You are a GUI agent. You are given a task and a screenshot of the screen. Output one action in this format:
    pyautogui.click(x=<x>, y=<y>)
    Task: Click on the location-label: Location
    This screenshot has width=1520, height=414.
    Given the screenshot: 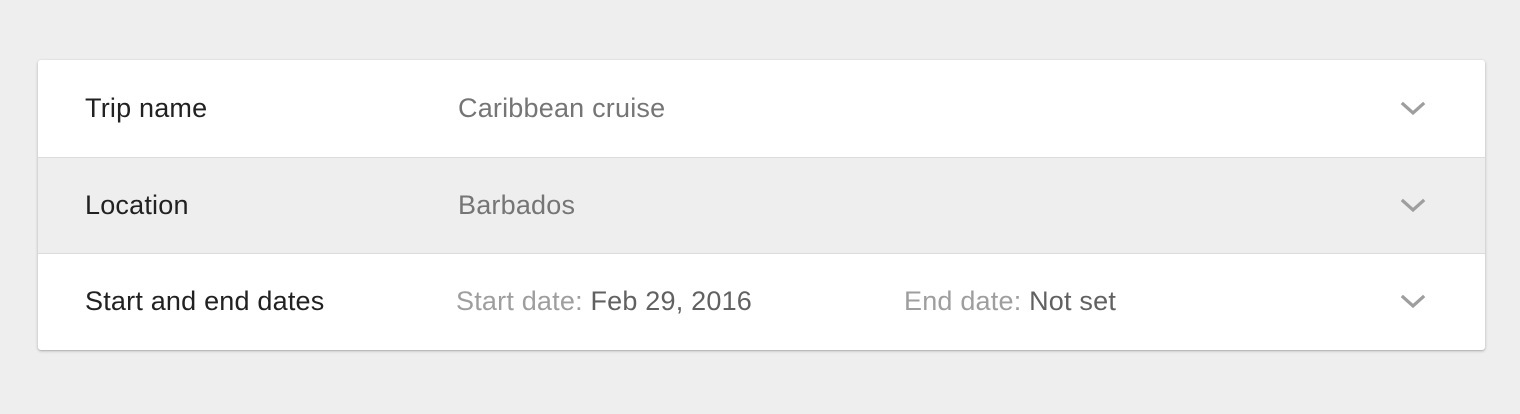 What is the action you would take?
    pyautogui.click(x=137, y=205)
    